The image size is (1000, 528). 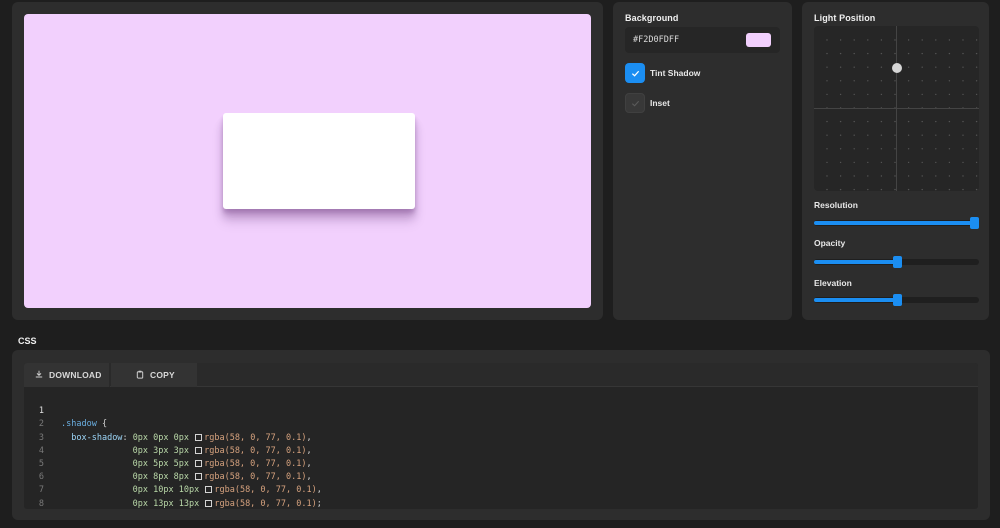 What do you see at coordinates (974, 223) in the screenshot?
I see `resolution-slider-thumb` at bounding box center [974, 223].